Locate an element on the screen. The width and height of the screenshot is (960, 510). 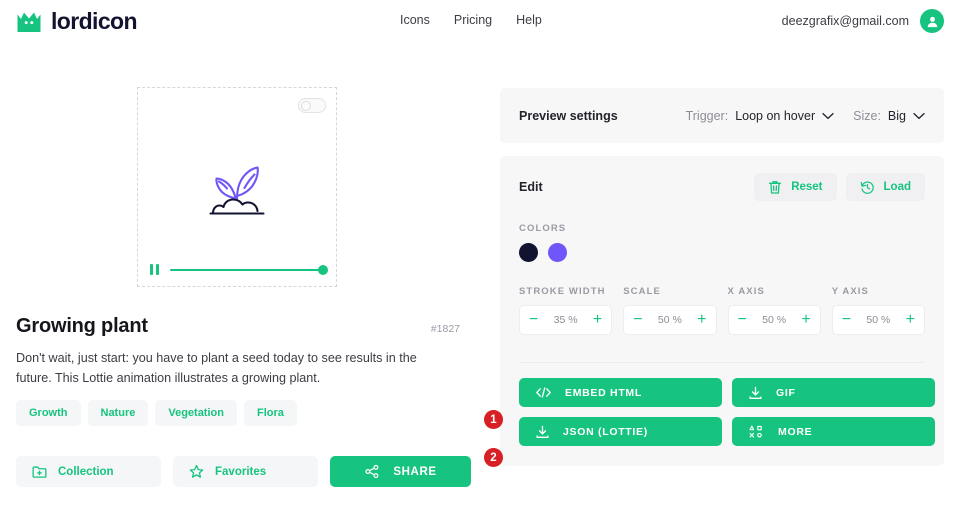
size-value: Big is located at coordinates (896, 115).